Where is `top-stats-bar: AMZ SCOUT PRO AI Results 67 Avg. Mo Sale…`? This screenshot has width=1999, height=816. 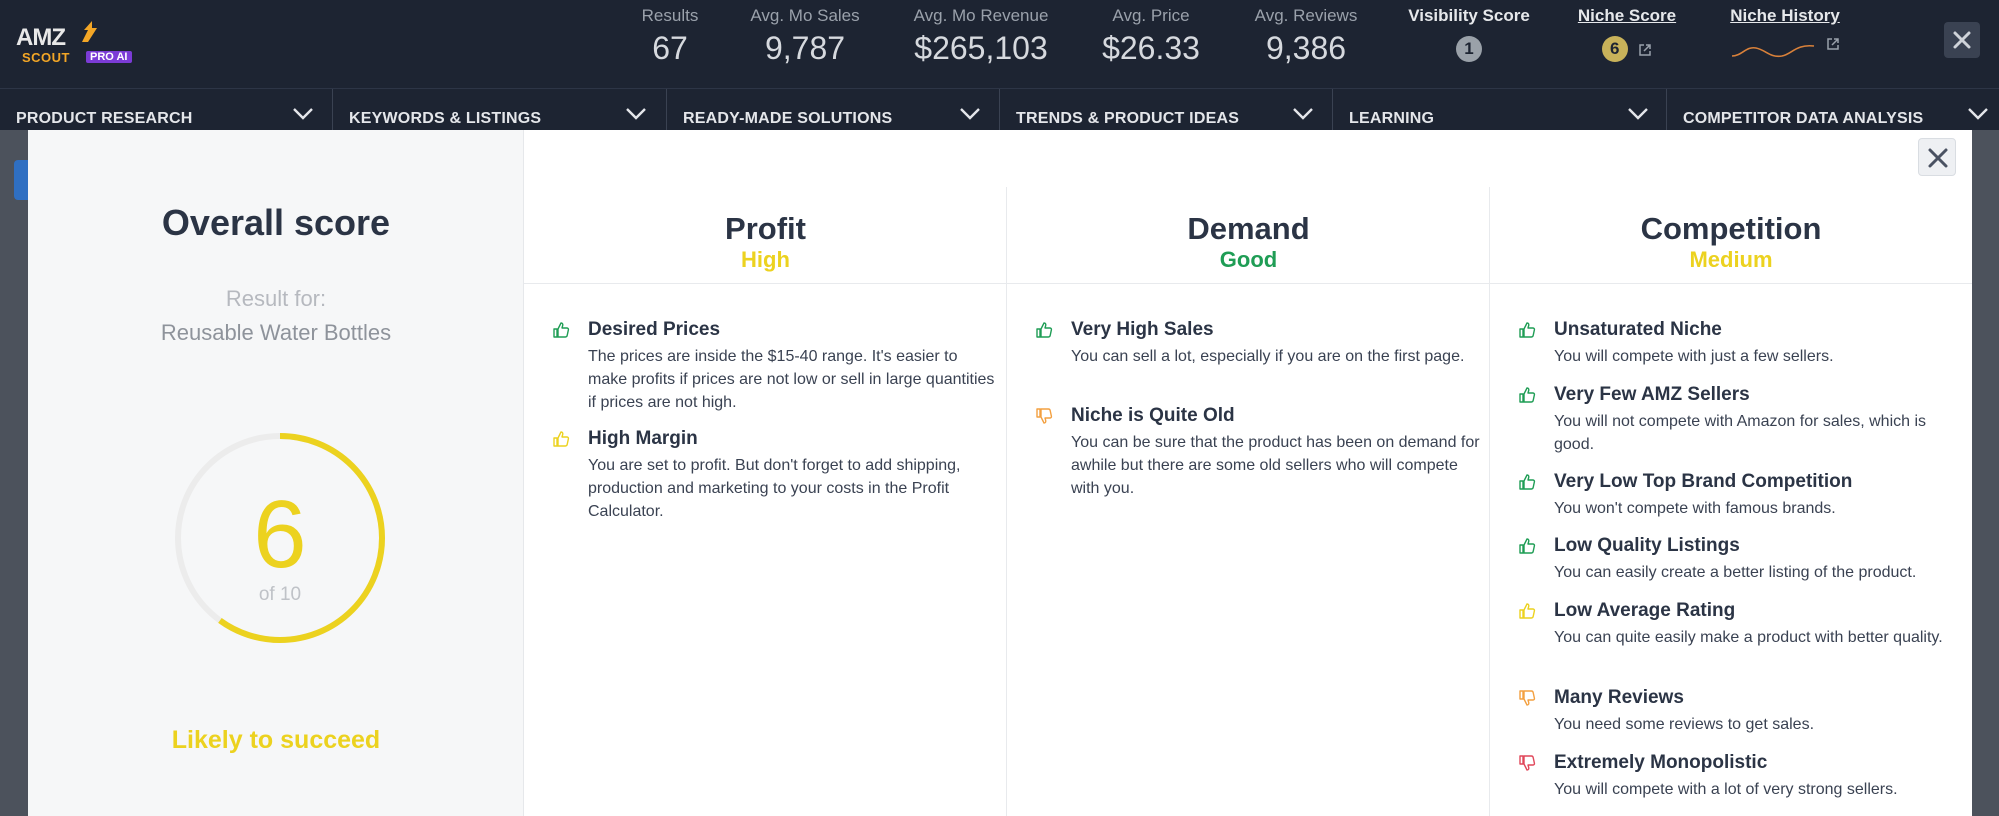
top-stats-bar: AMZ SCOUT PRO AI Results 67 Avg. Mo Sale… is located at coordinates (999, 44).